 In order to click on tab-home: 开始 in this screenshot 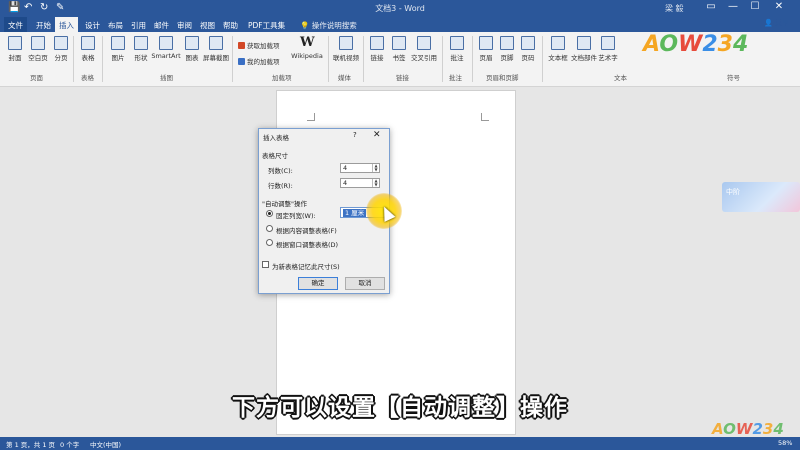, I will do `click(43, 25)`.